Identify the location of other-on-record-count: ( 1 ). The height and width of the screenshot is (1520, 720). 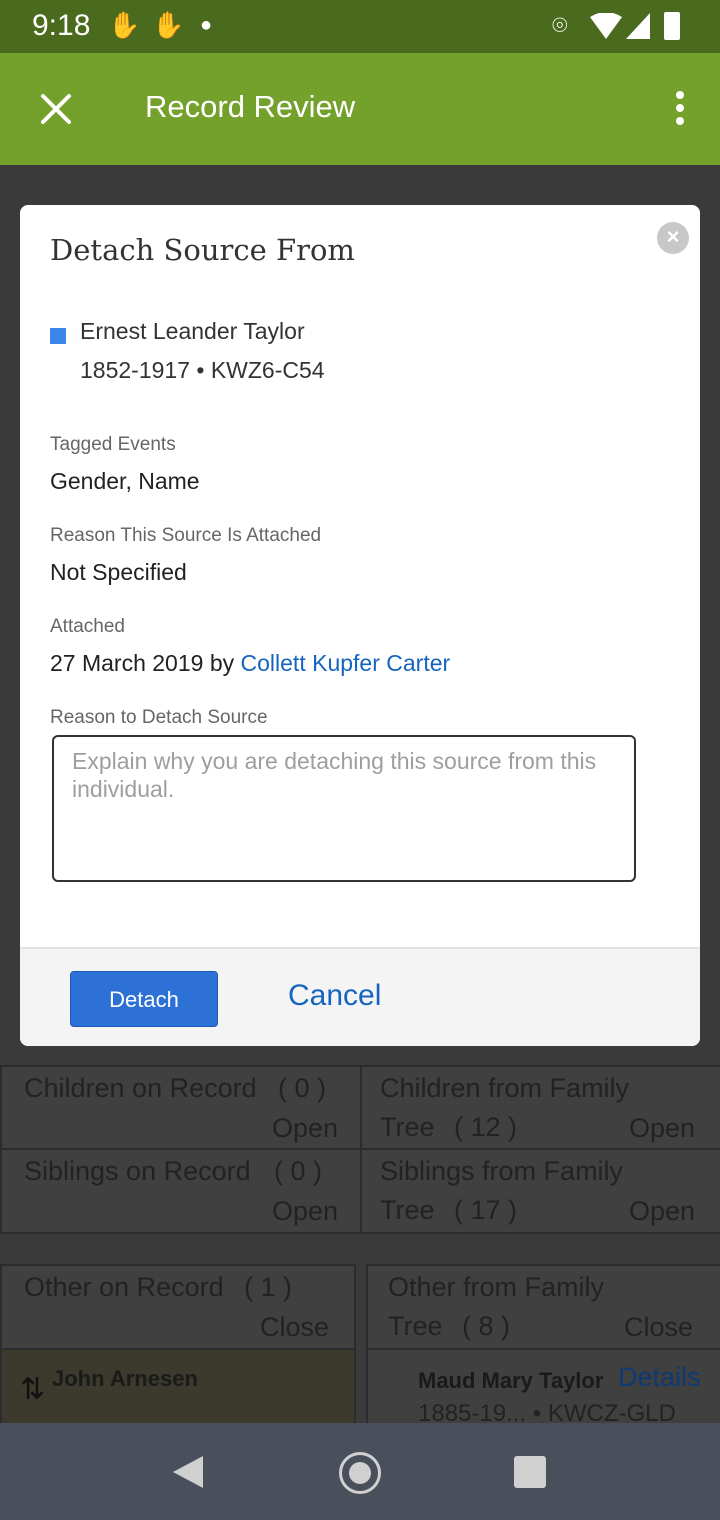
(268, 1287).